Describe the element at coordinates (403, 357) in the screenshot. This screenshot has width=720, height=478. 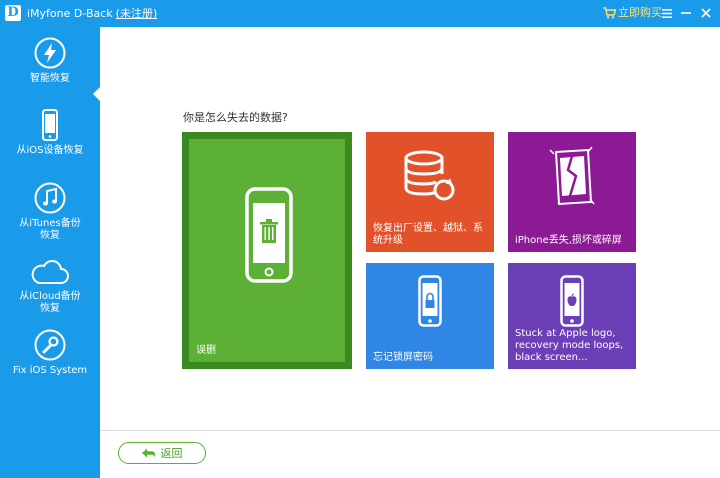
I see `tile-label: 忘记锁屏密码` at that location.